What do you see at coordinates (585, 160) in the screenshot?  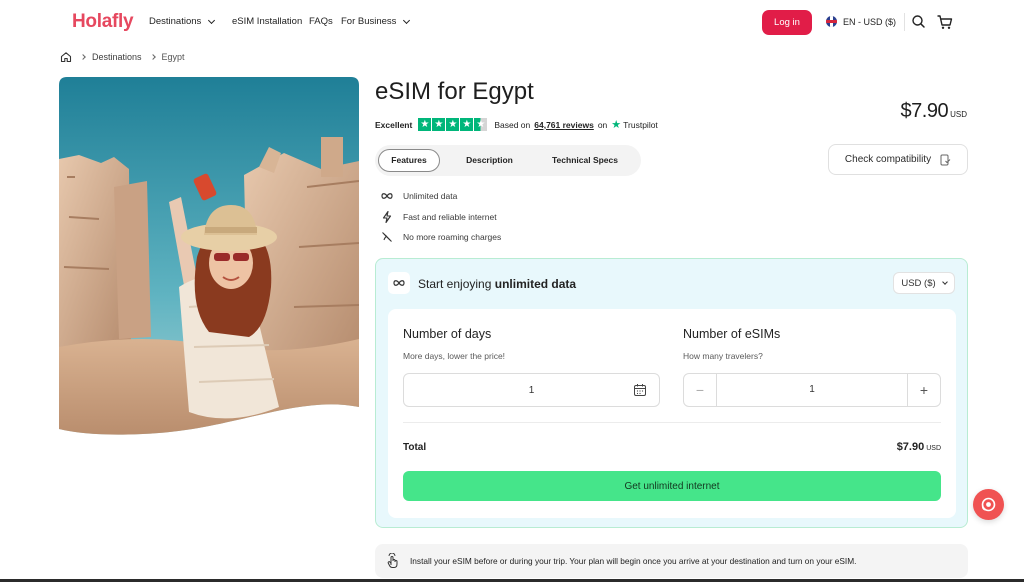 I see `tab-technical-specs: Technical Specs` at bounding box center [585, 160].